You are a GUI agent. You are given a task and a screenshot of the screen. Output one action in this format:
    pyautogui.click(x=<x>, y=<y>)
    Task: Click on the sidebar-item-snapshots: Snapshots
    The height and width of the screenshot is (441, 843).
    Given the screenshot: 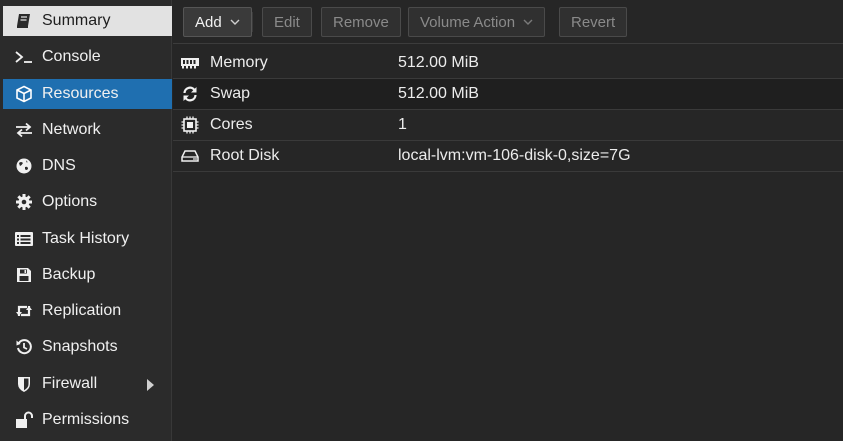 What is the action you would take?
    pyautogui.click(x=87, y=347)
    